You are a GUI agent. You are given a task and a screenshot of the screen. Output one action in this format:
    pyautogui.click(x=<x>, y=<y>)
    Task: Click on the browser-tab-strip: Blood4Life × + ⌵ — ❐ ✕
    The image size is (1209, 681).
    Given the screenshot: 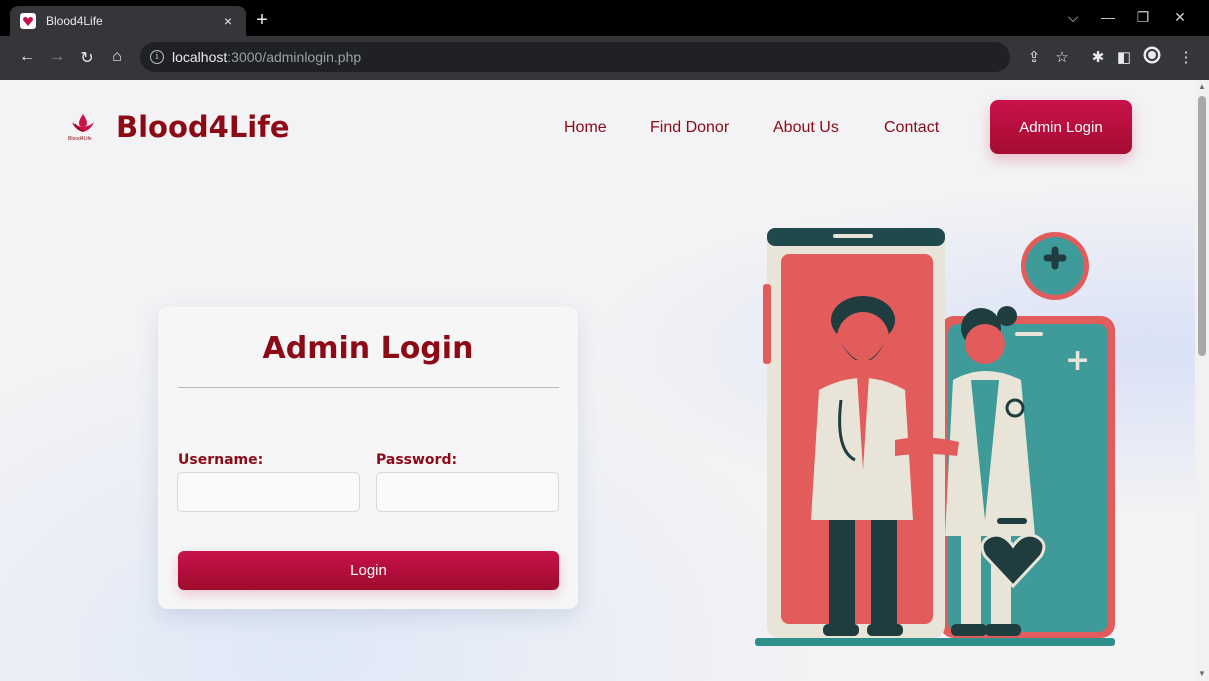 What is the action you would take?
    pyautogui.click(x=604, y=18)
    